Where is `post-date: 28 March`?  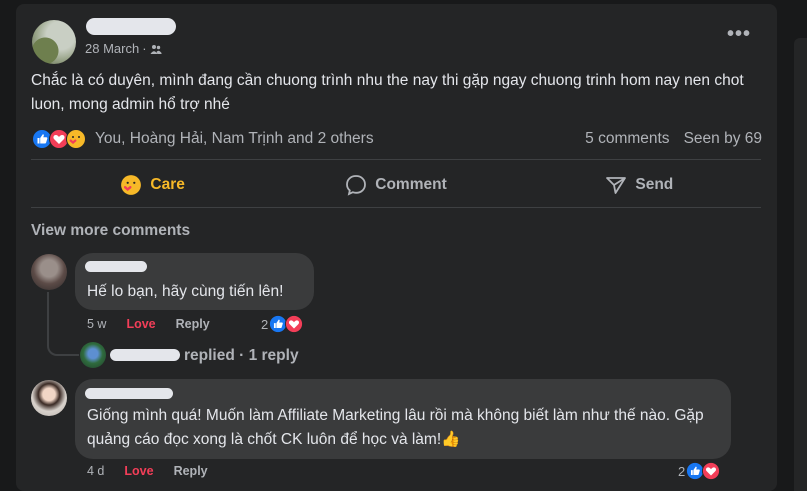 post-date: 28 March is located at coordinates (112, 48).